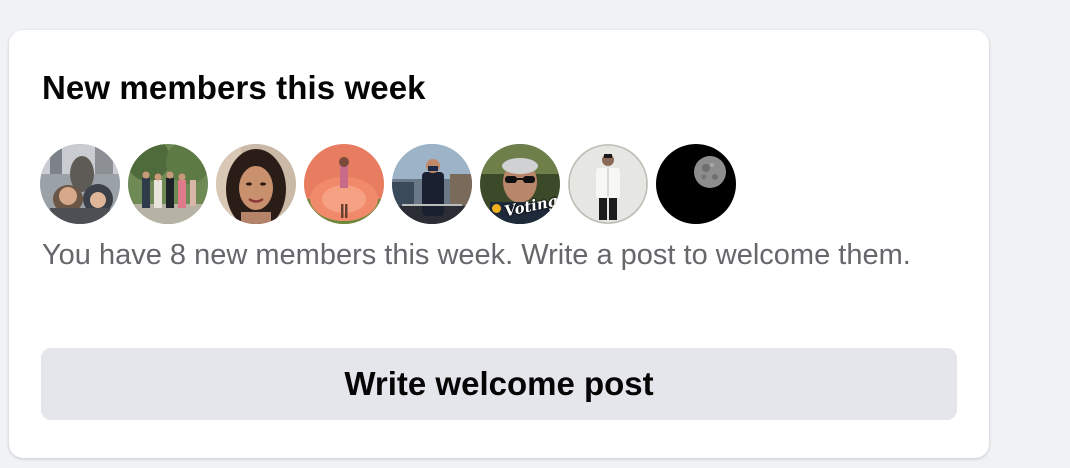 The image size is (1070, 468). Describe the element at coordinates (388, 184) in the screenshot. I see `member-avatar-list: Voting` at that location.